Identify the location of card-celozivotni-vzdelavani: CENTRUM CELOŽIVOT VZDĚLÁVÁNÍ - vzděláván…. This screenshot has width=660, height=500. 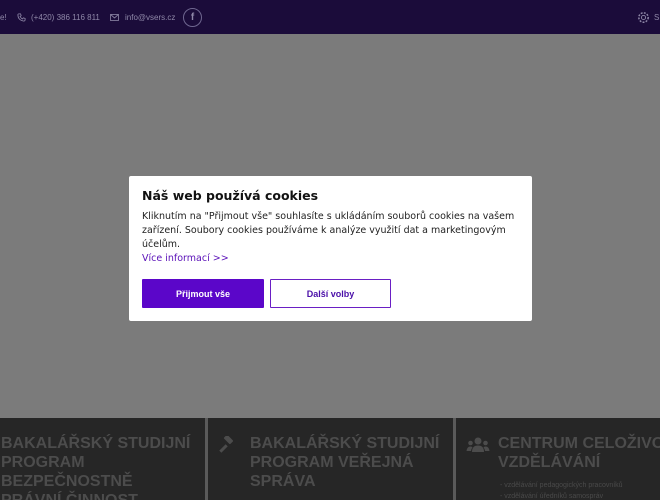
(558, 459).